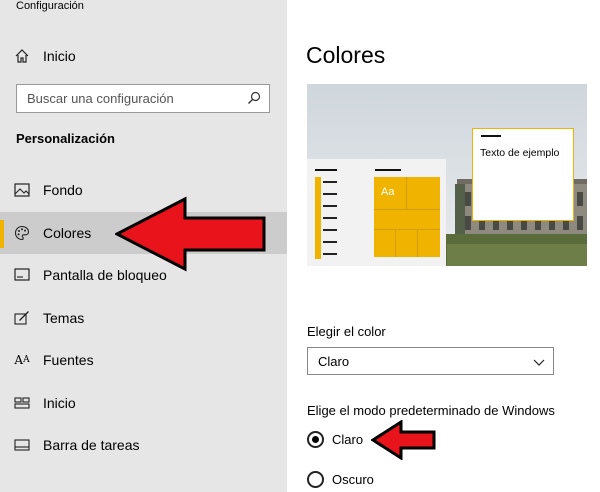  What do you see at coordinates (64, 318) in the screenshot?
I see `sidebar-item-label: Temas` at bounding box center [64, 318].